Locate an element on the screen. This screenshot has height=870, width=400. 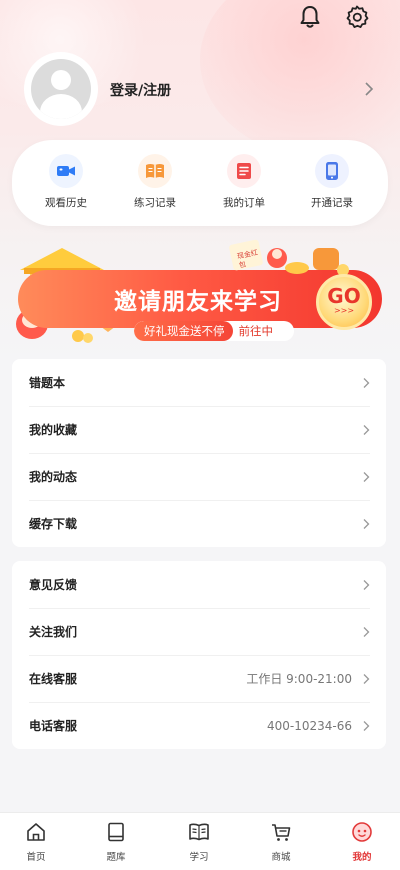
banner-subtitle-right: 前往中 is located at coordinates (256, 331).